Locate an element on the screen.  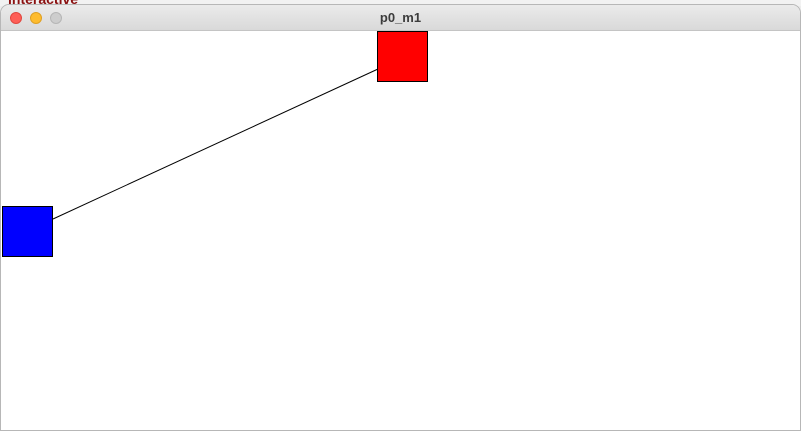
window-title: p0_m1 is located at coordinates (400, 17).